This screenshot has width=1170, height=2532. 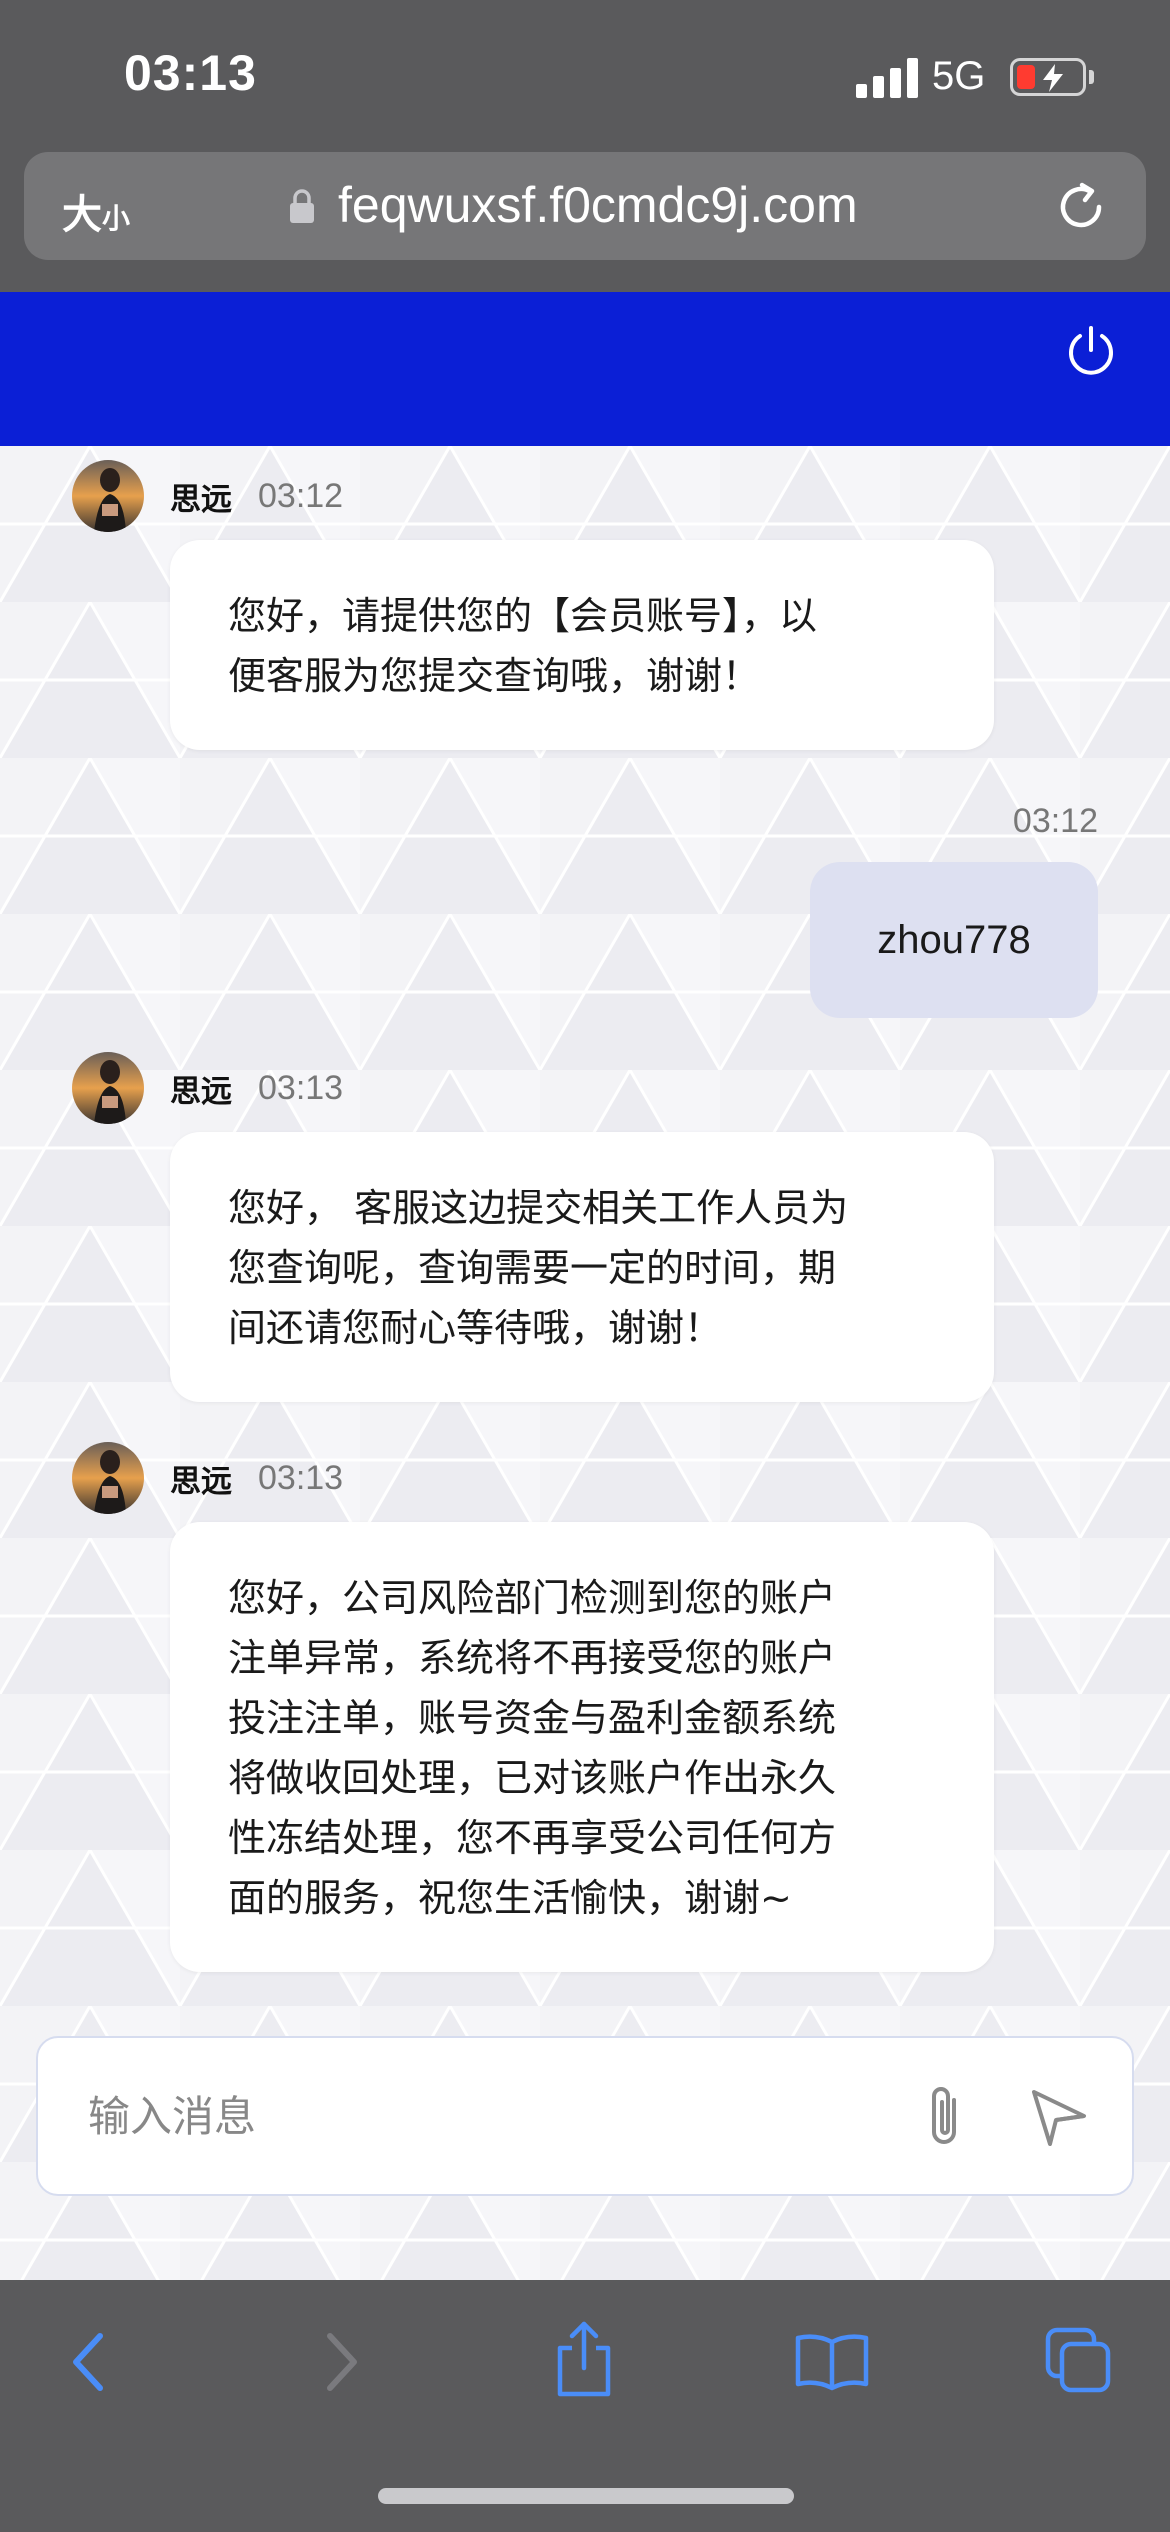 I want to click on message-line: 您好， 客服这边提交相关工作人员为, so click(x=538, y=1208).